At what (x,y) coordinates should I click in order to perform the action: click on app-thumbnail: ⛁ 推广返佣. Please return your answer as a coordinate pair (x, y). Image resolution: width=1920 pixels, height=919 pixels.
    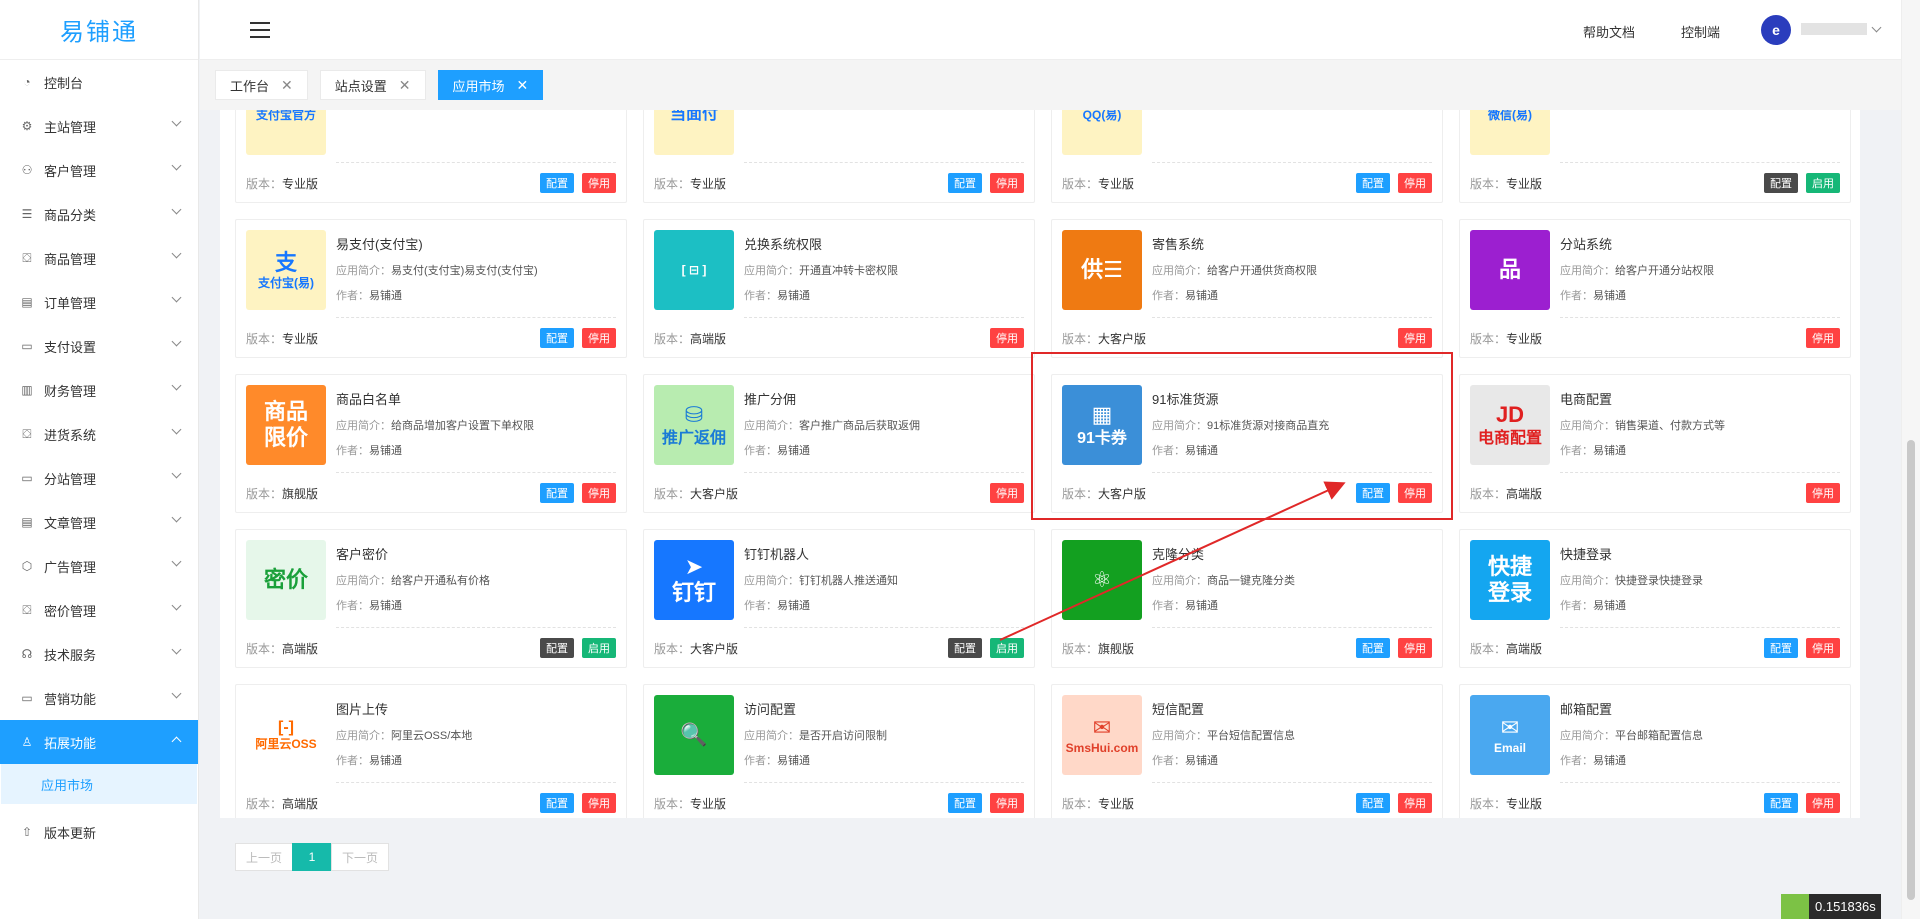
    Looking at the image, I should click on (694, 425).